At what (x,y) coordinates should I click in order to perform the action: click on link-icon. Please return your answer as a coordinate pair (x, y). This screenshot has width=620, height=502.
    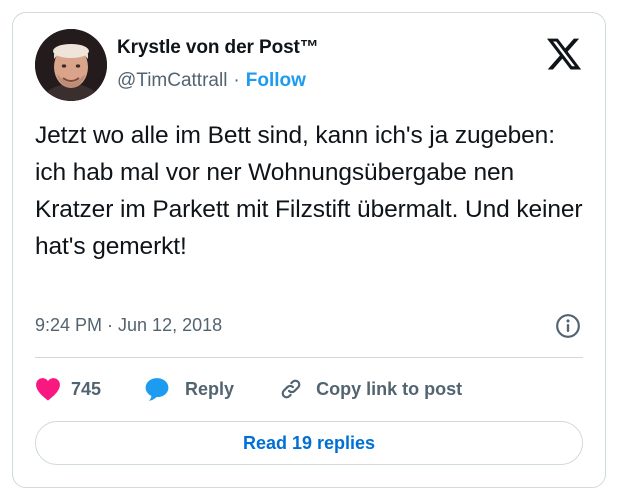
    Looking at the image, I should click on (291, 389).